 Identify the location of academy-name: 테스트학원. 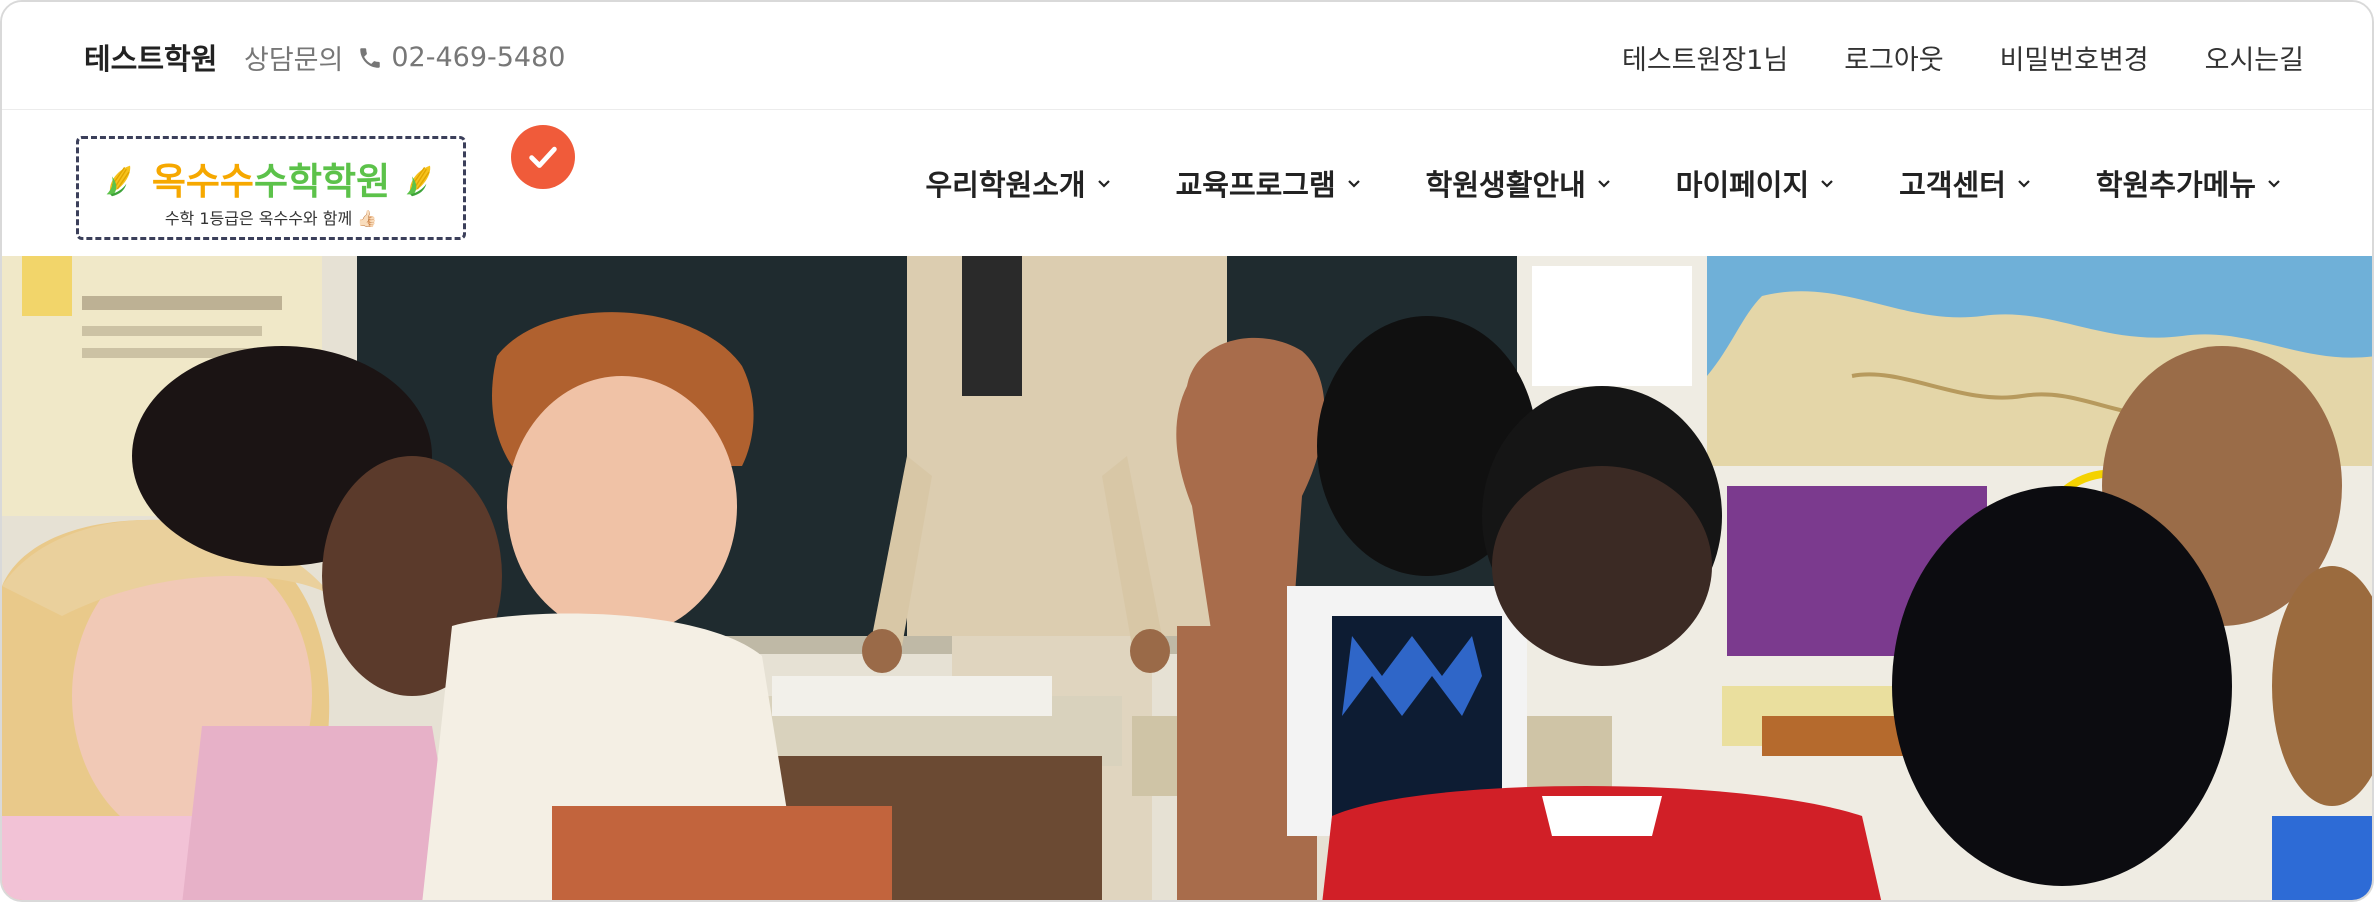
(150, 57).